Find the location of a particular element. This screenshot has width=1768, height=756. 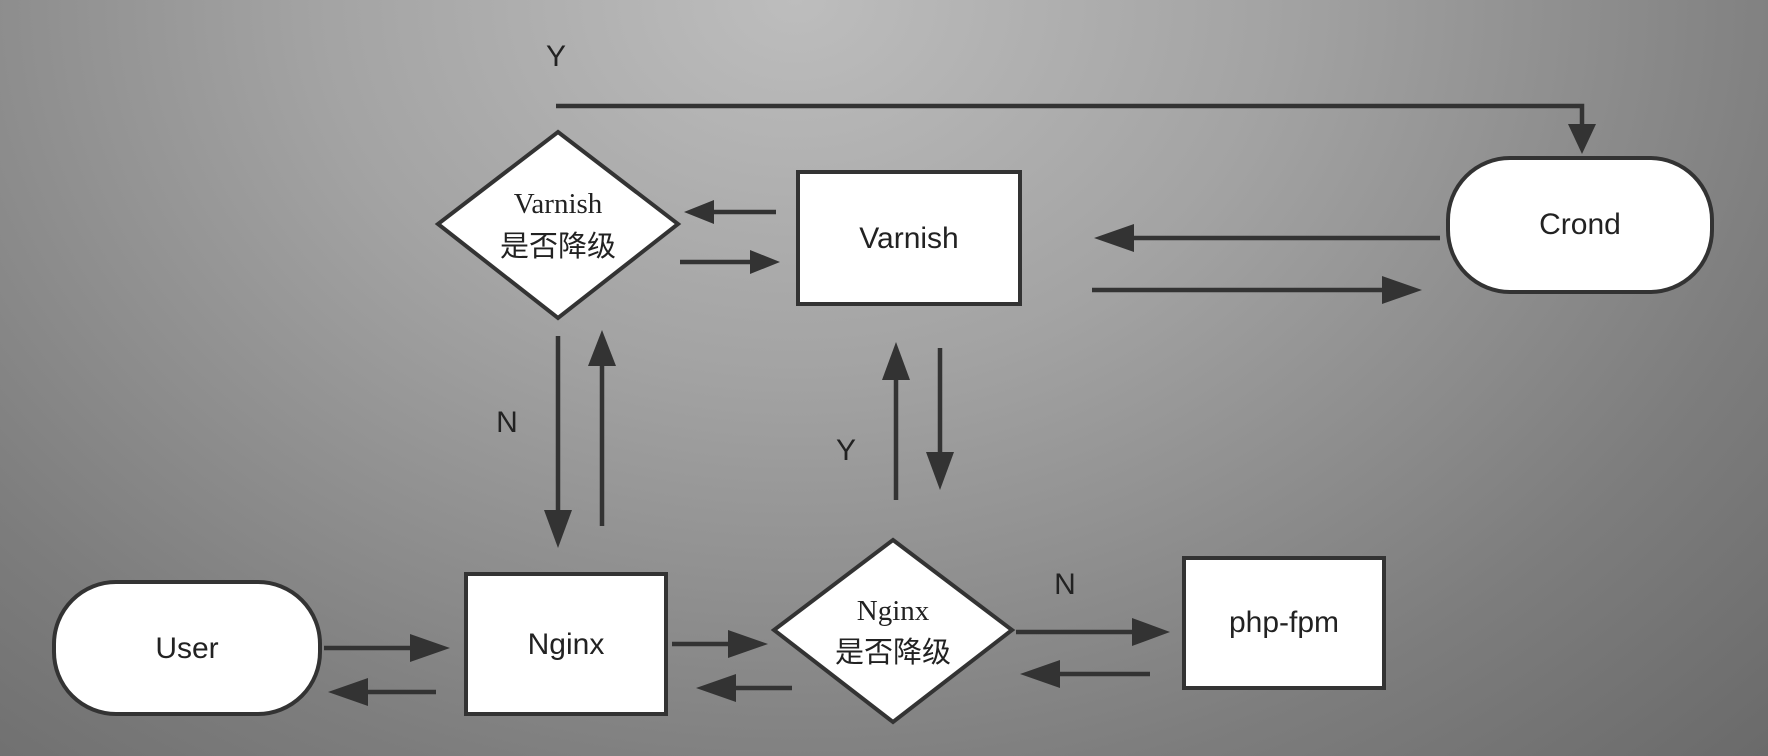

edge-varnish-decision-to-nginx is located at coordinates (558, 442).